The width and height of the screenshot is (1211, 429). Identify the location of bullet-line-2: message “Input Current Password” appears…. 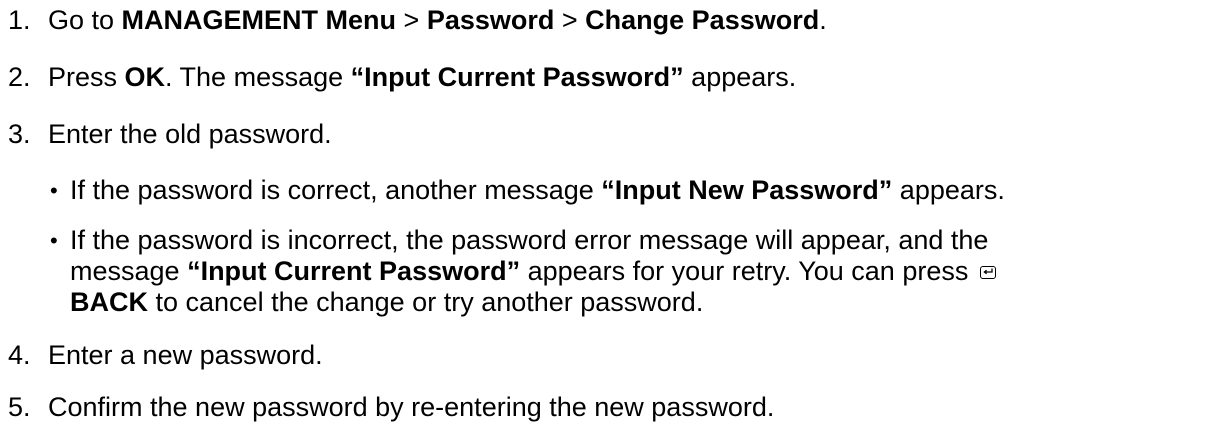
(533, 271).